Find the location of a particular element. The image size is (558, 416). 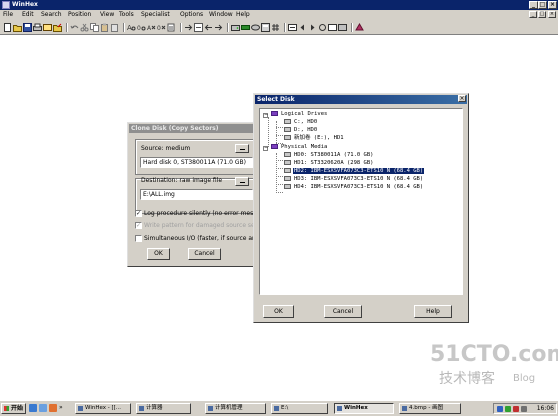

open-file-icon is located at coordinates (17, 27).